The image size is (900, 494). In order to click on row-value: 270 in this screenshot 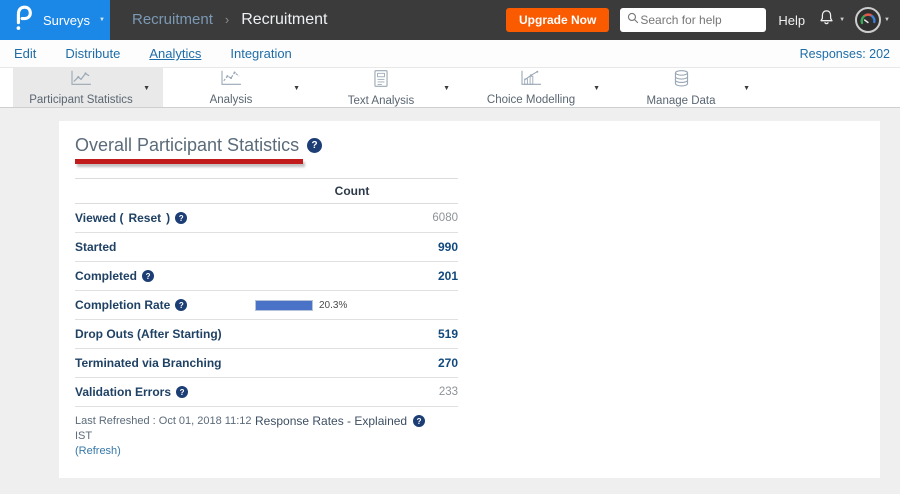, I will do `click(352, 363)`.